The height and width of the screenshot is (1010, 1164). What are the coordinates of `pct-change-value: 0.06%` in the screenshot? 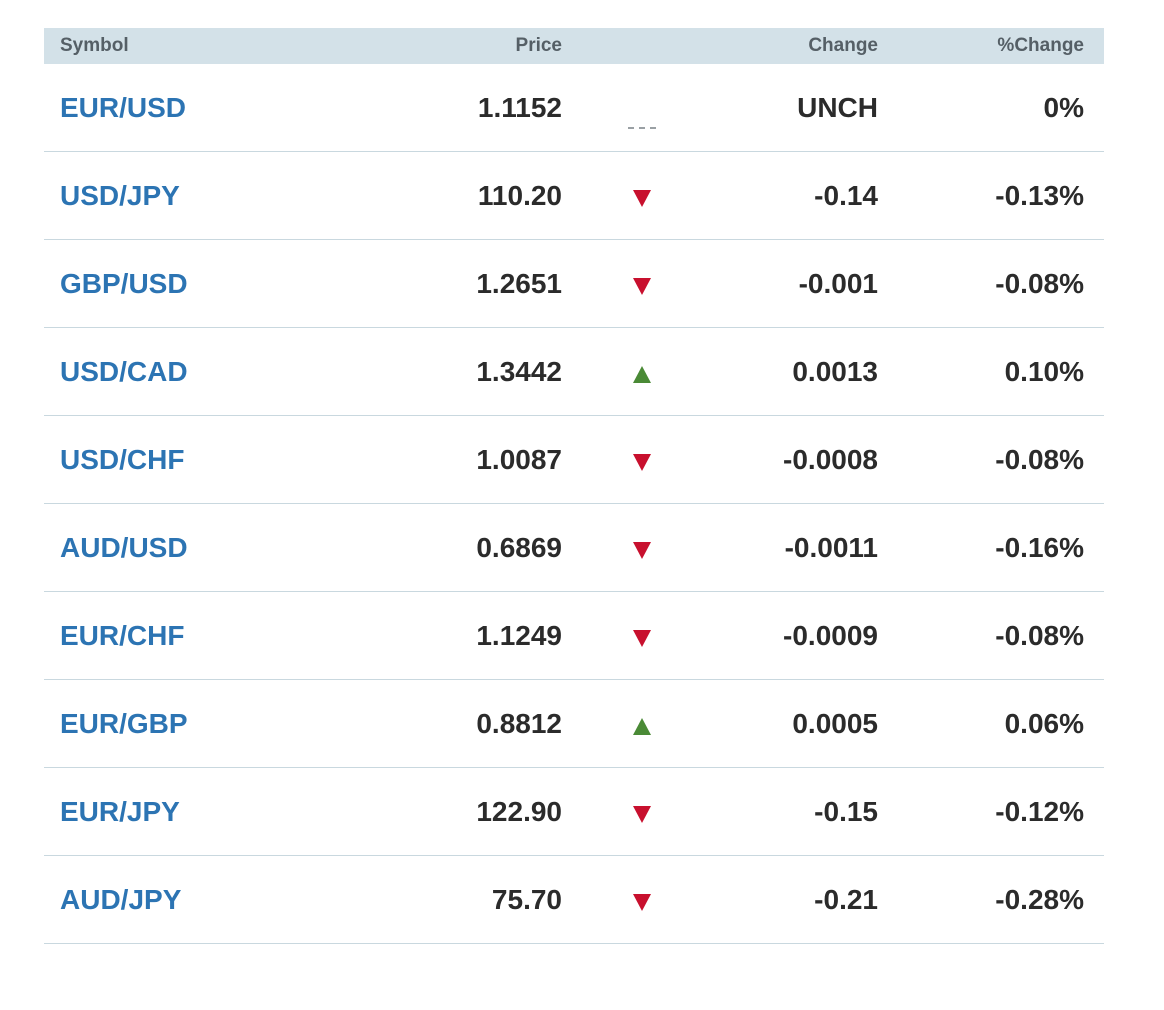 It's located at (1044, 723).